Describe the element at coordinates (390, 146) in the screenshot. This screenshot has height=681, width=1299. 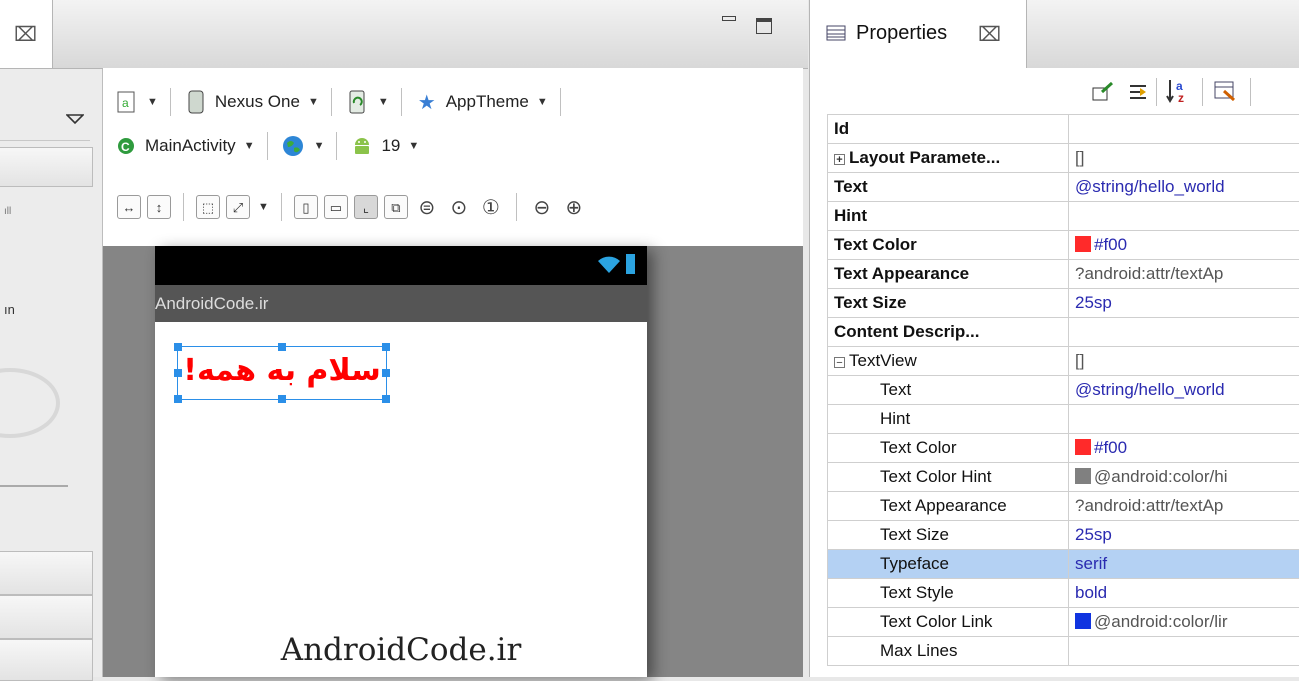
I see `api-level-selector: 19` at that location.